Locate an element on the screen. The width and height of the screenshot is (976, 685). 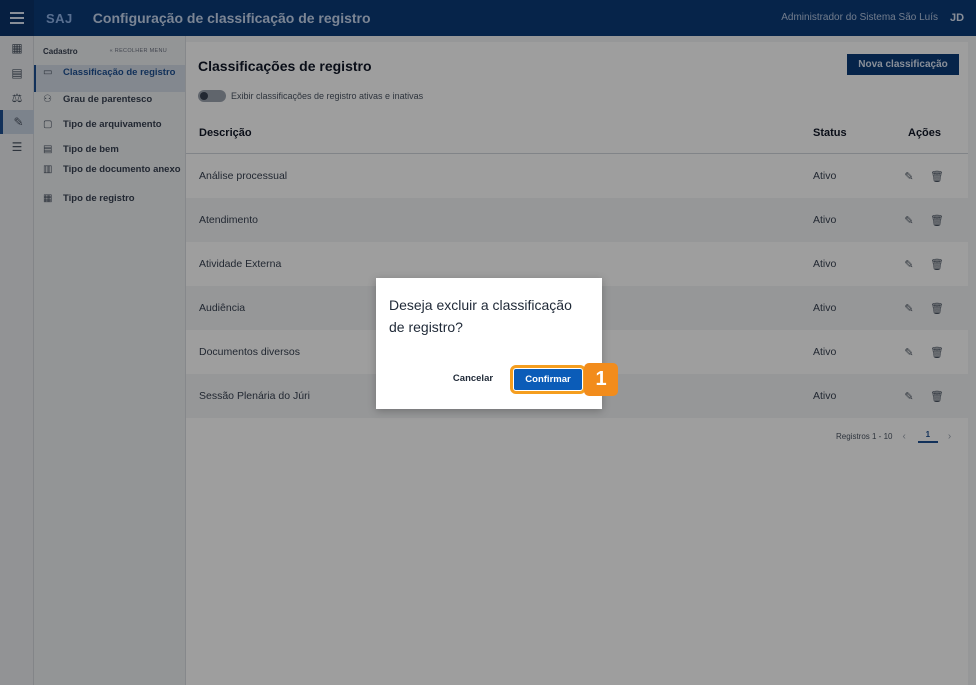
step-annotation-badge: 1 is located at coordinates (601, 379).